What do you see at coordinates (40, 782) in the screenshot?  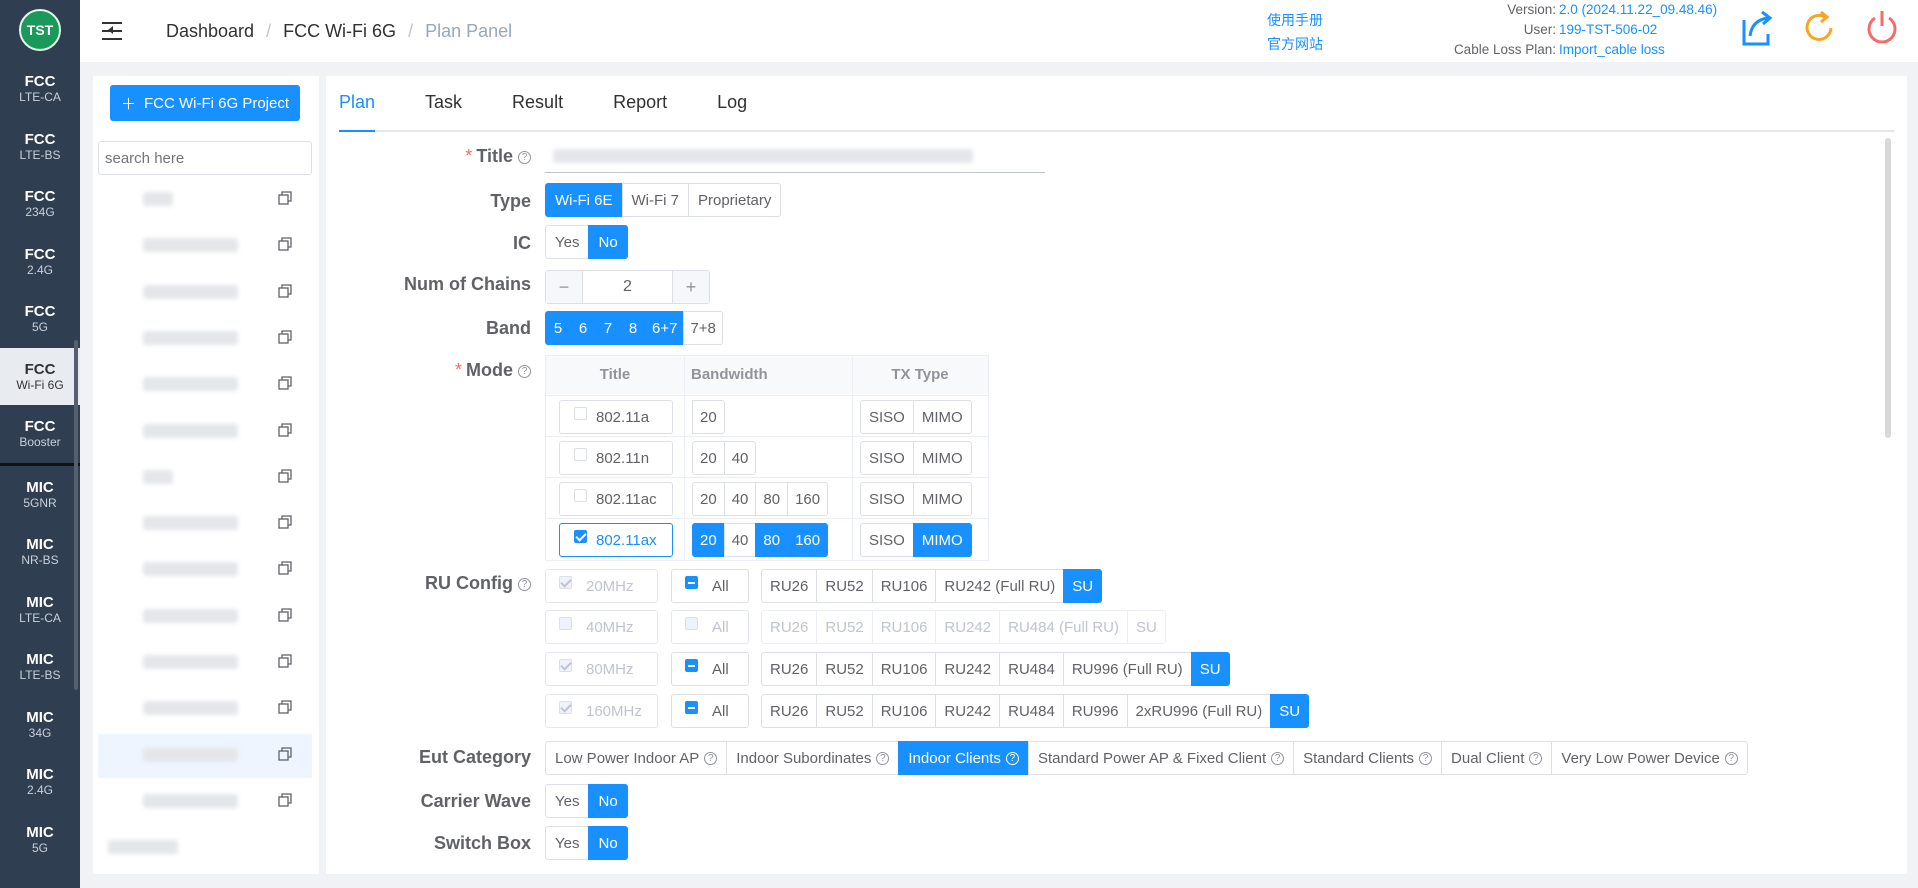 I see `sidebar-item-mic-2-4g: MIC 2.4G` at bounding box center [40, 782].